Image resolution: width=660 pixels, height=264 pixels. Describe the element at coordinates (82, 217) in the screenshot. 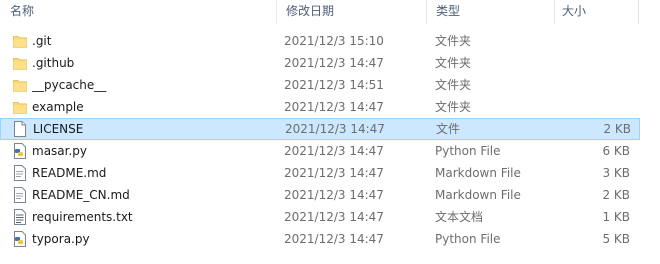

I see `file-name: requirements.txt` at that location.